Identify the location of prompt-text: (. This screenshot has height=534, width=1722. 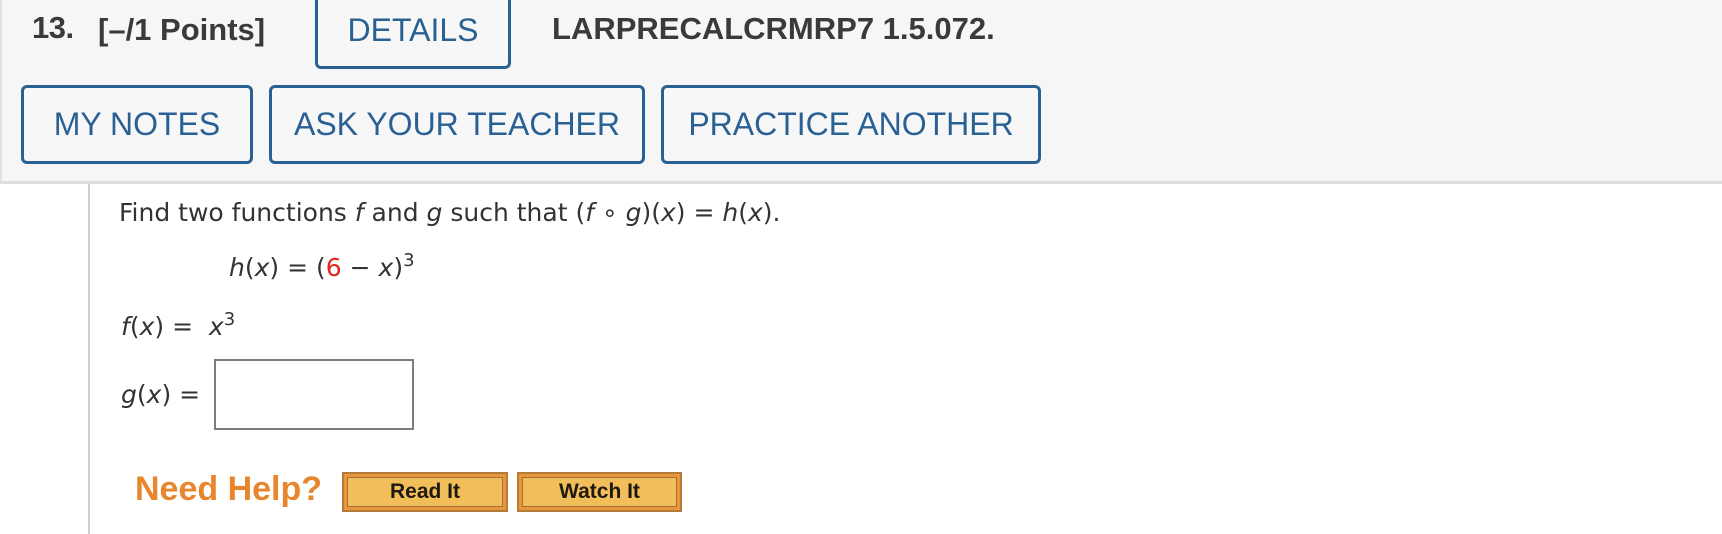
(743, 212).